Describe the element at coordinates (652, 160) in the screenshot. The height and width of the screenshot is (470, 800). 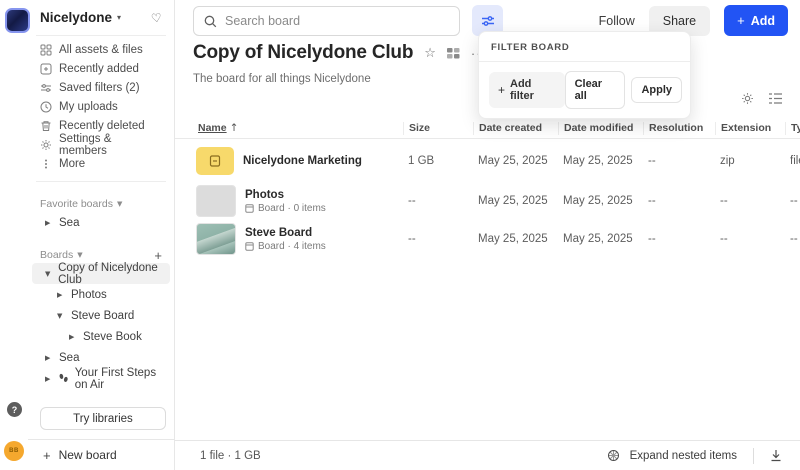
I see `asset-resolution: --` at that location.